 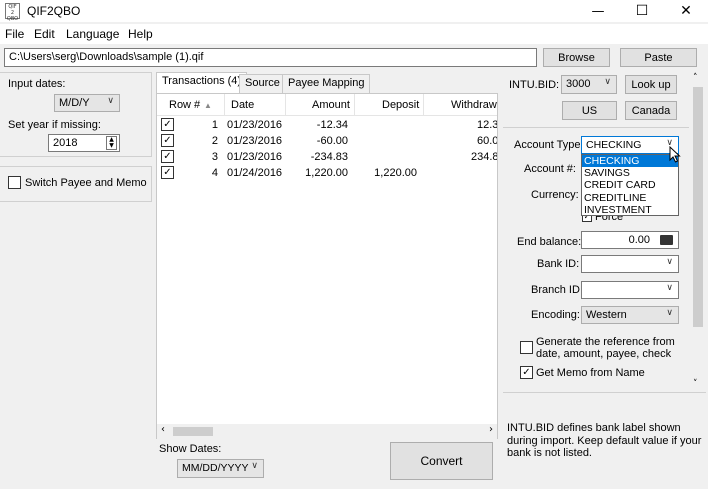 What do you see at coordinates (474, 105) in the screenshot?
I see `header-withdrawal: Withdrawa` at bounding box center [474, 105].